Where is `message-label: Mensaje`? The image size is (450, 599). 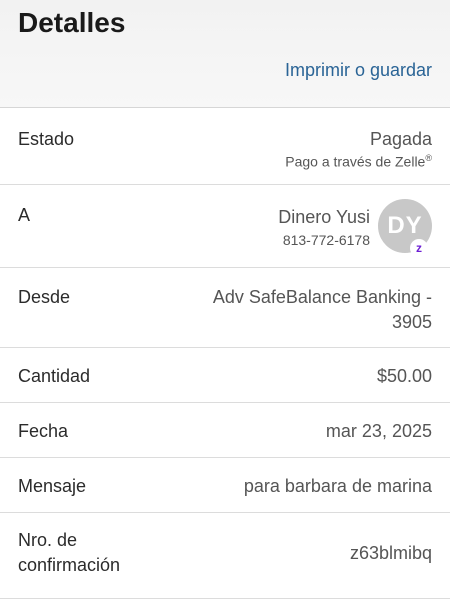 message-label: Mensaje is located at coordinates (52, 486).